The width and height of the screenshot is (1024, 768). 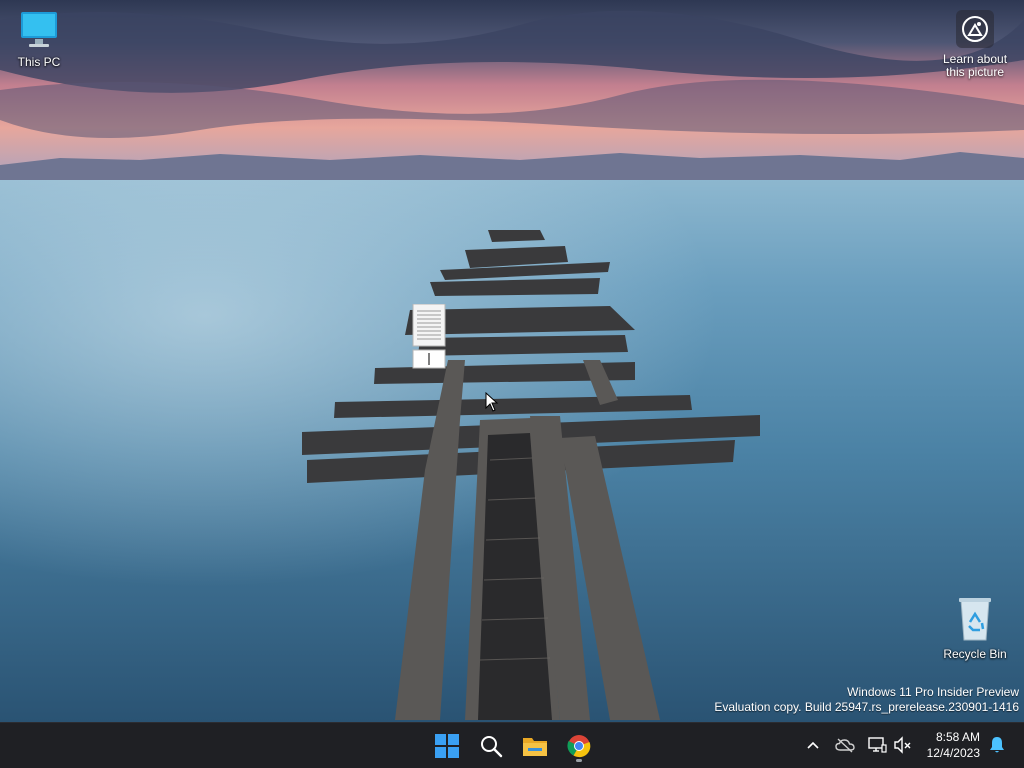 I want to click on chrome-icon, so click(x=579, y=746).